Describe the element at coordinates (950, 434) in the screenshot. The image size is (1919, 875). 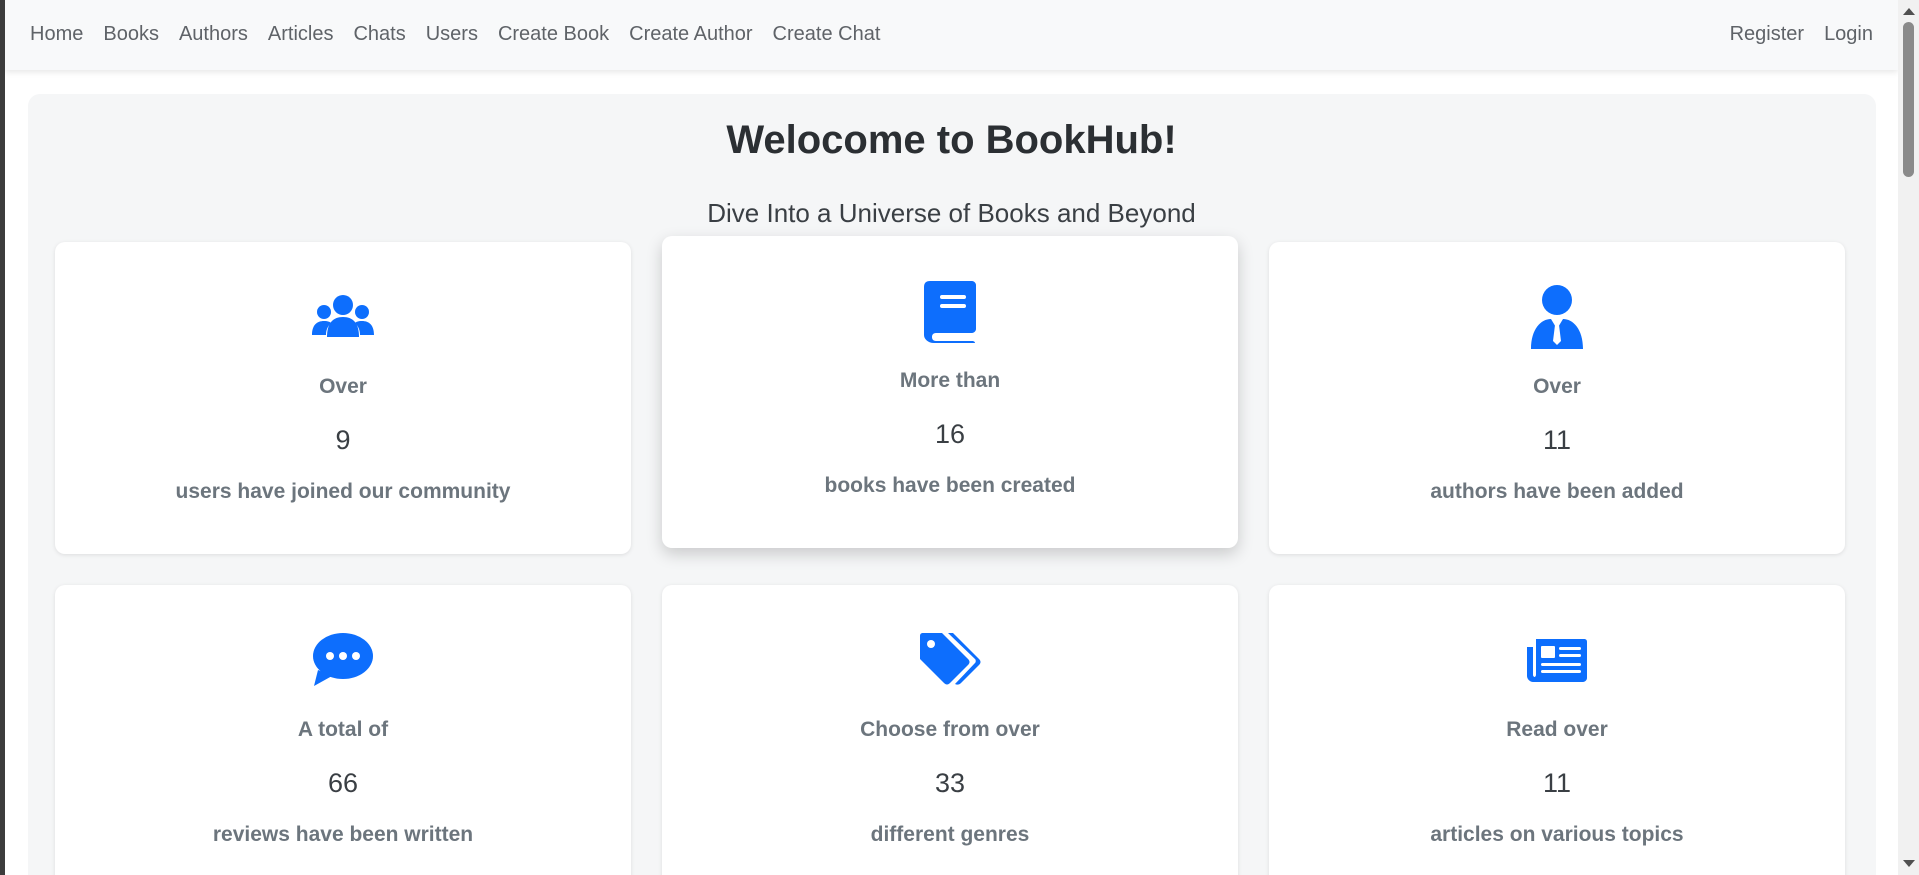
I see `stat-count: 16` at that location.